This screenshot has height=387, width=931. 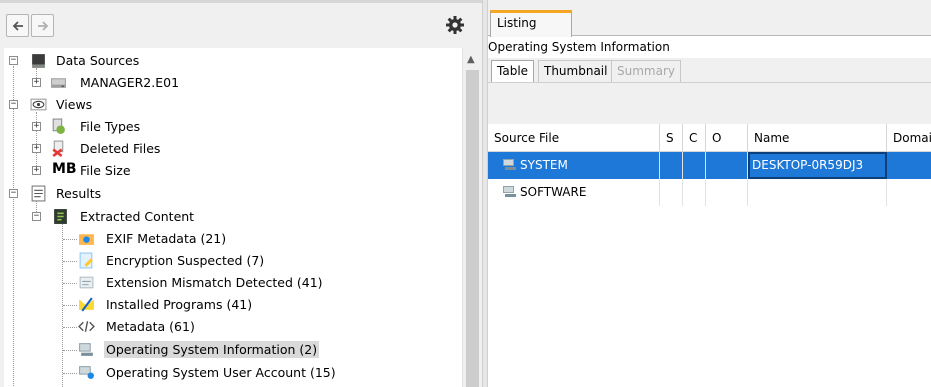 I want to click on tree-item-label: Operating System User Account (15), so click(x=221, y=372).